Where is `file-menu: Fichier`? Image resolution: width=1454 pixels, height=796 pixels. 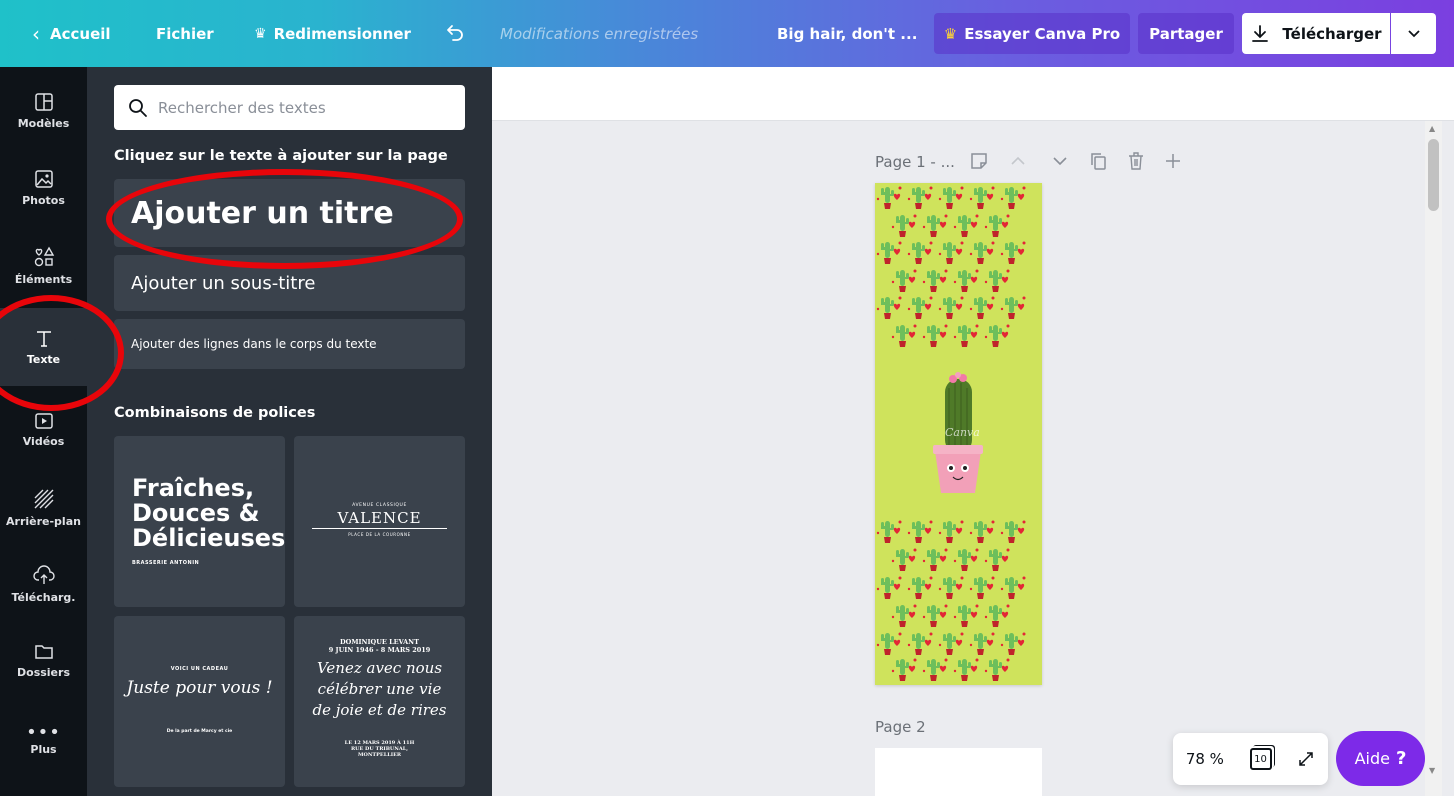 file-menu: Fichier is located at coordinates (185, 33).